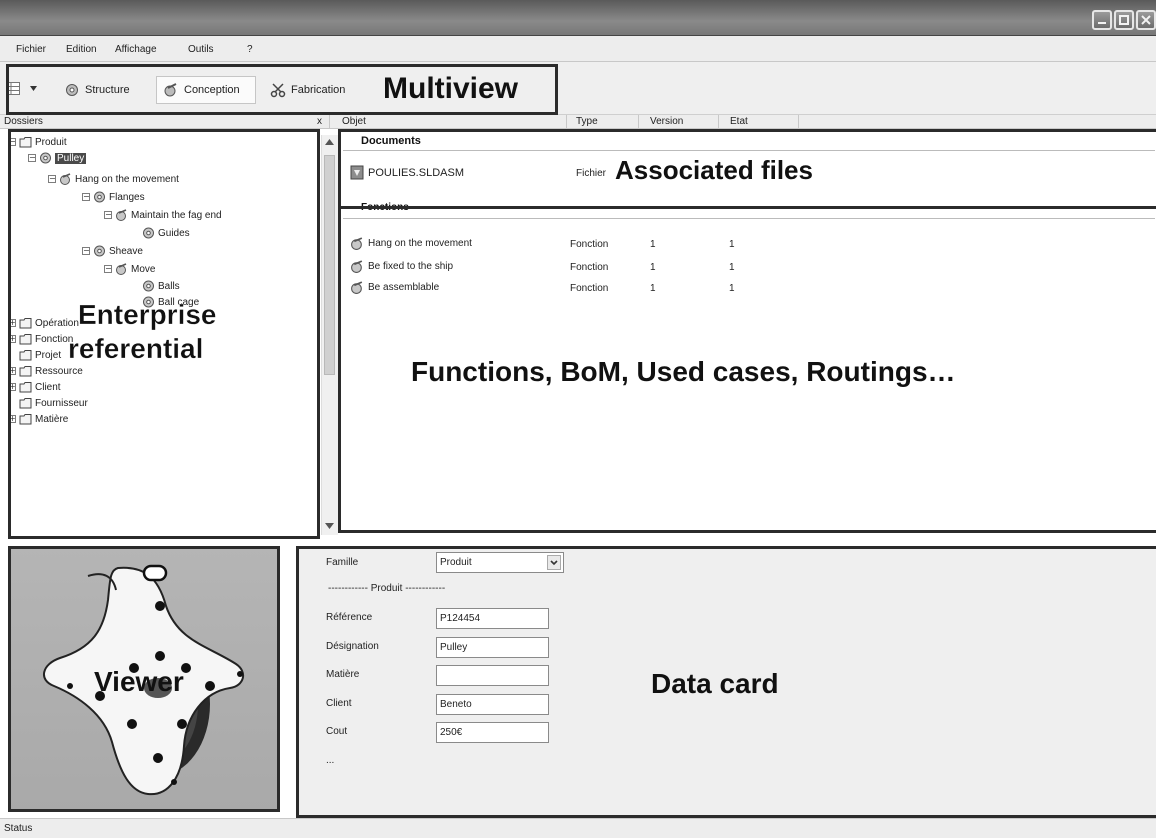 The height and width of the screenshot is (838, 1156). What do you see at coordinates (329, 526) in the screenshot?
I see `chevron-down-icon` at bounding box center [329, 526].